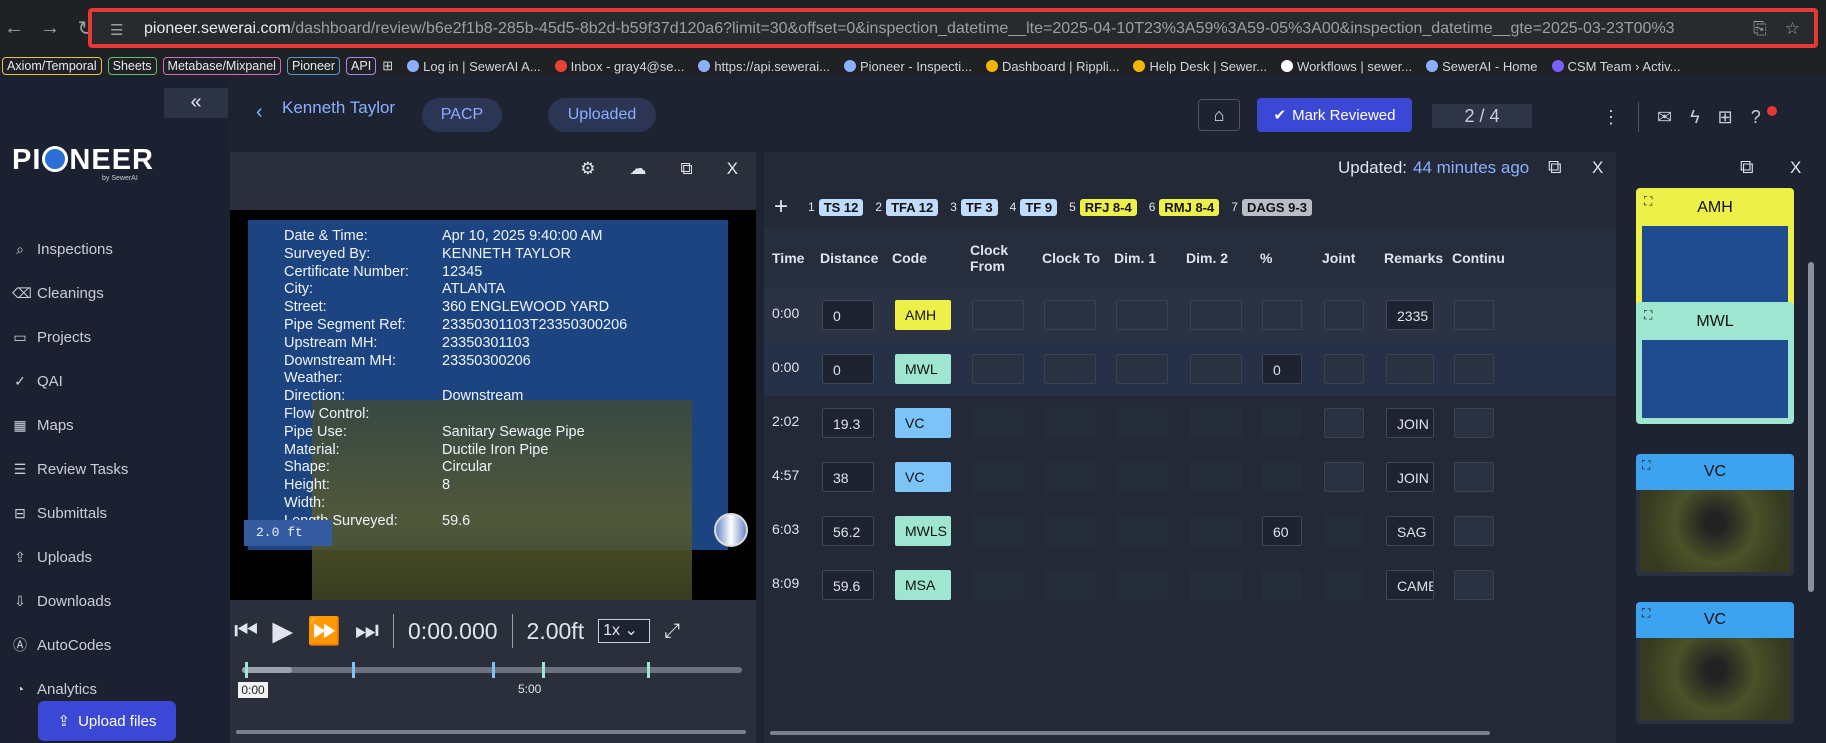 Image resolution: width=1826 pixels, height=743 pixels. I want to click on bookmark-folder: Pioneer, so click(313, 66).